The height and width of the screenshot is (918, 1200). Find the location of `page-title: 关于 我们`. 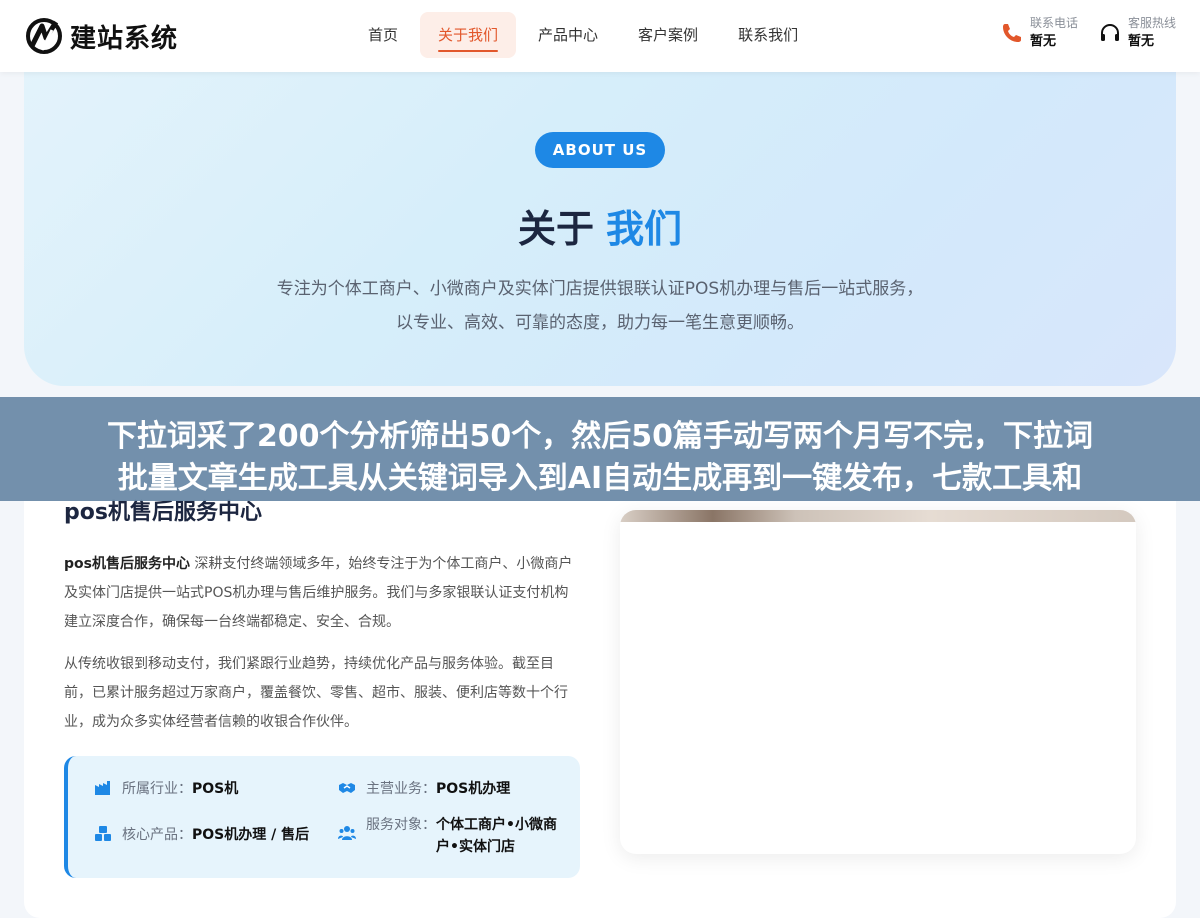

page-title: 关于 我们 is located at coordinates (600, 225).